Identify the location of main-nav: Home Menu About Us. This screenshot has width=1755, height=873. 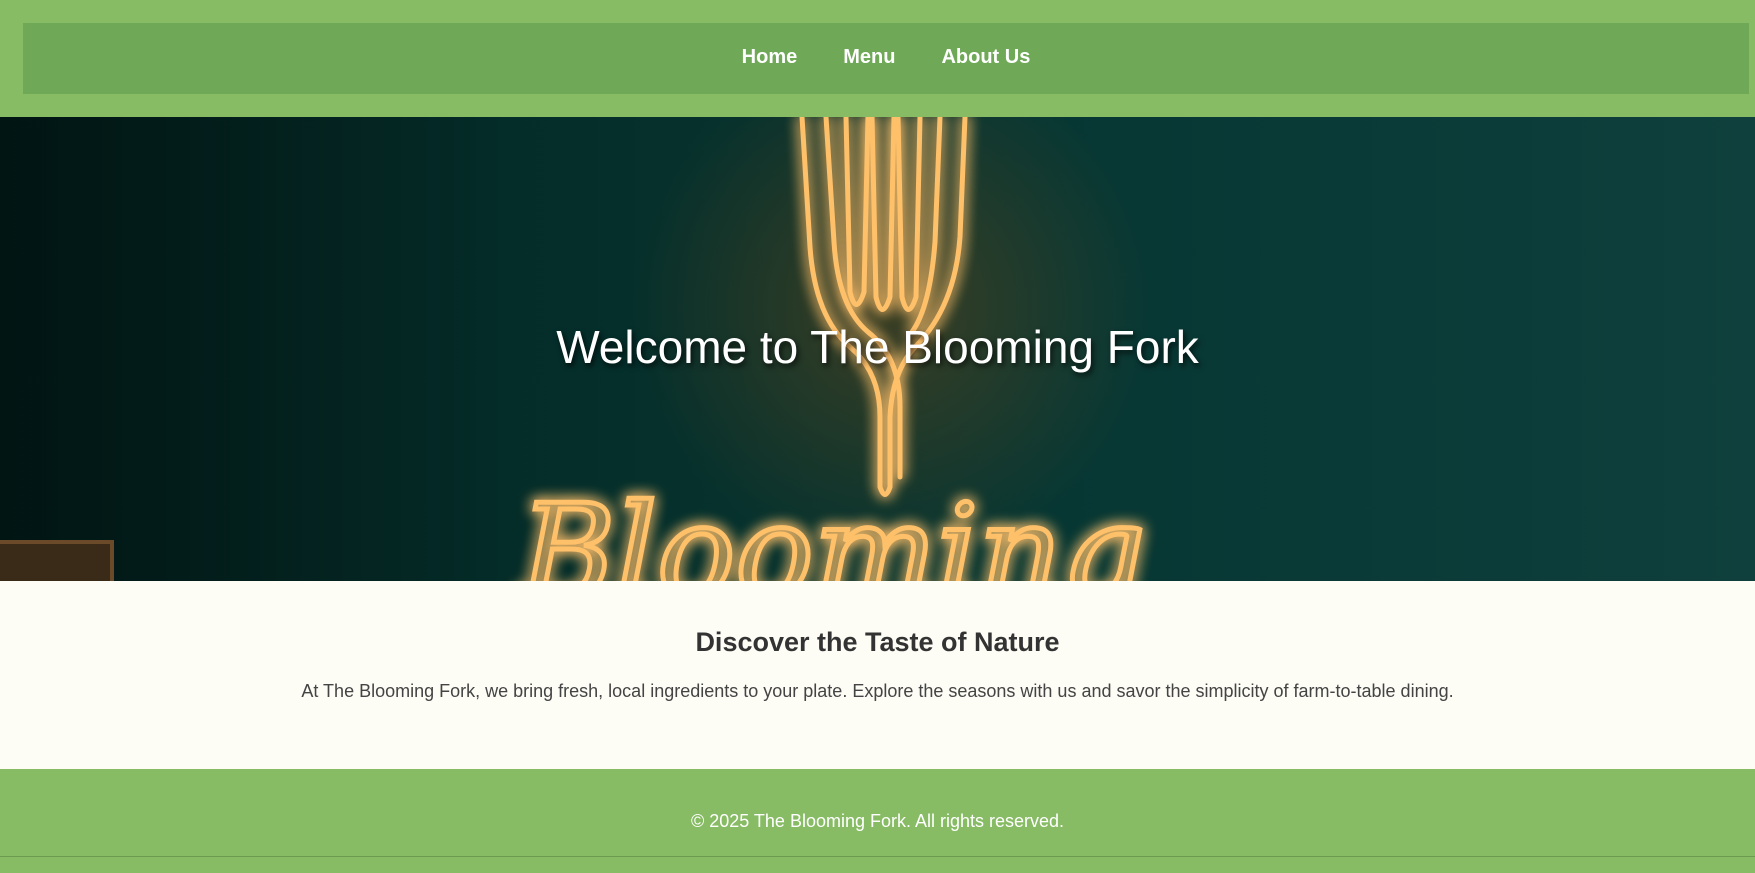
(886, 58).